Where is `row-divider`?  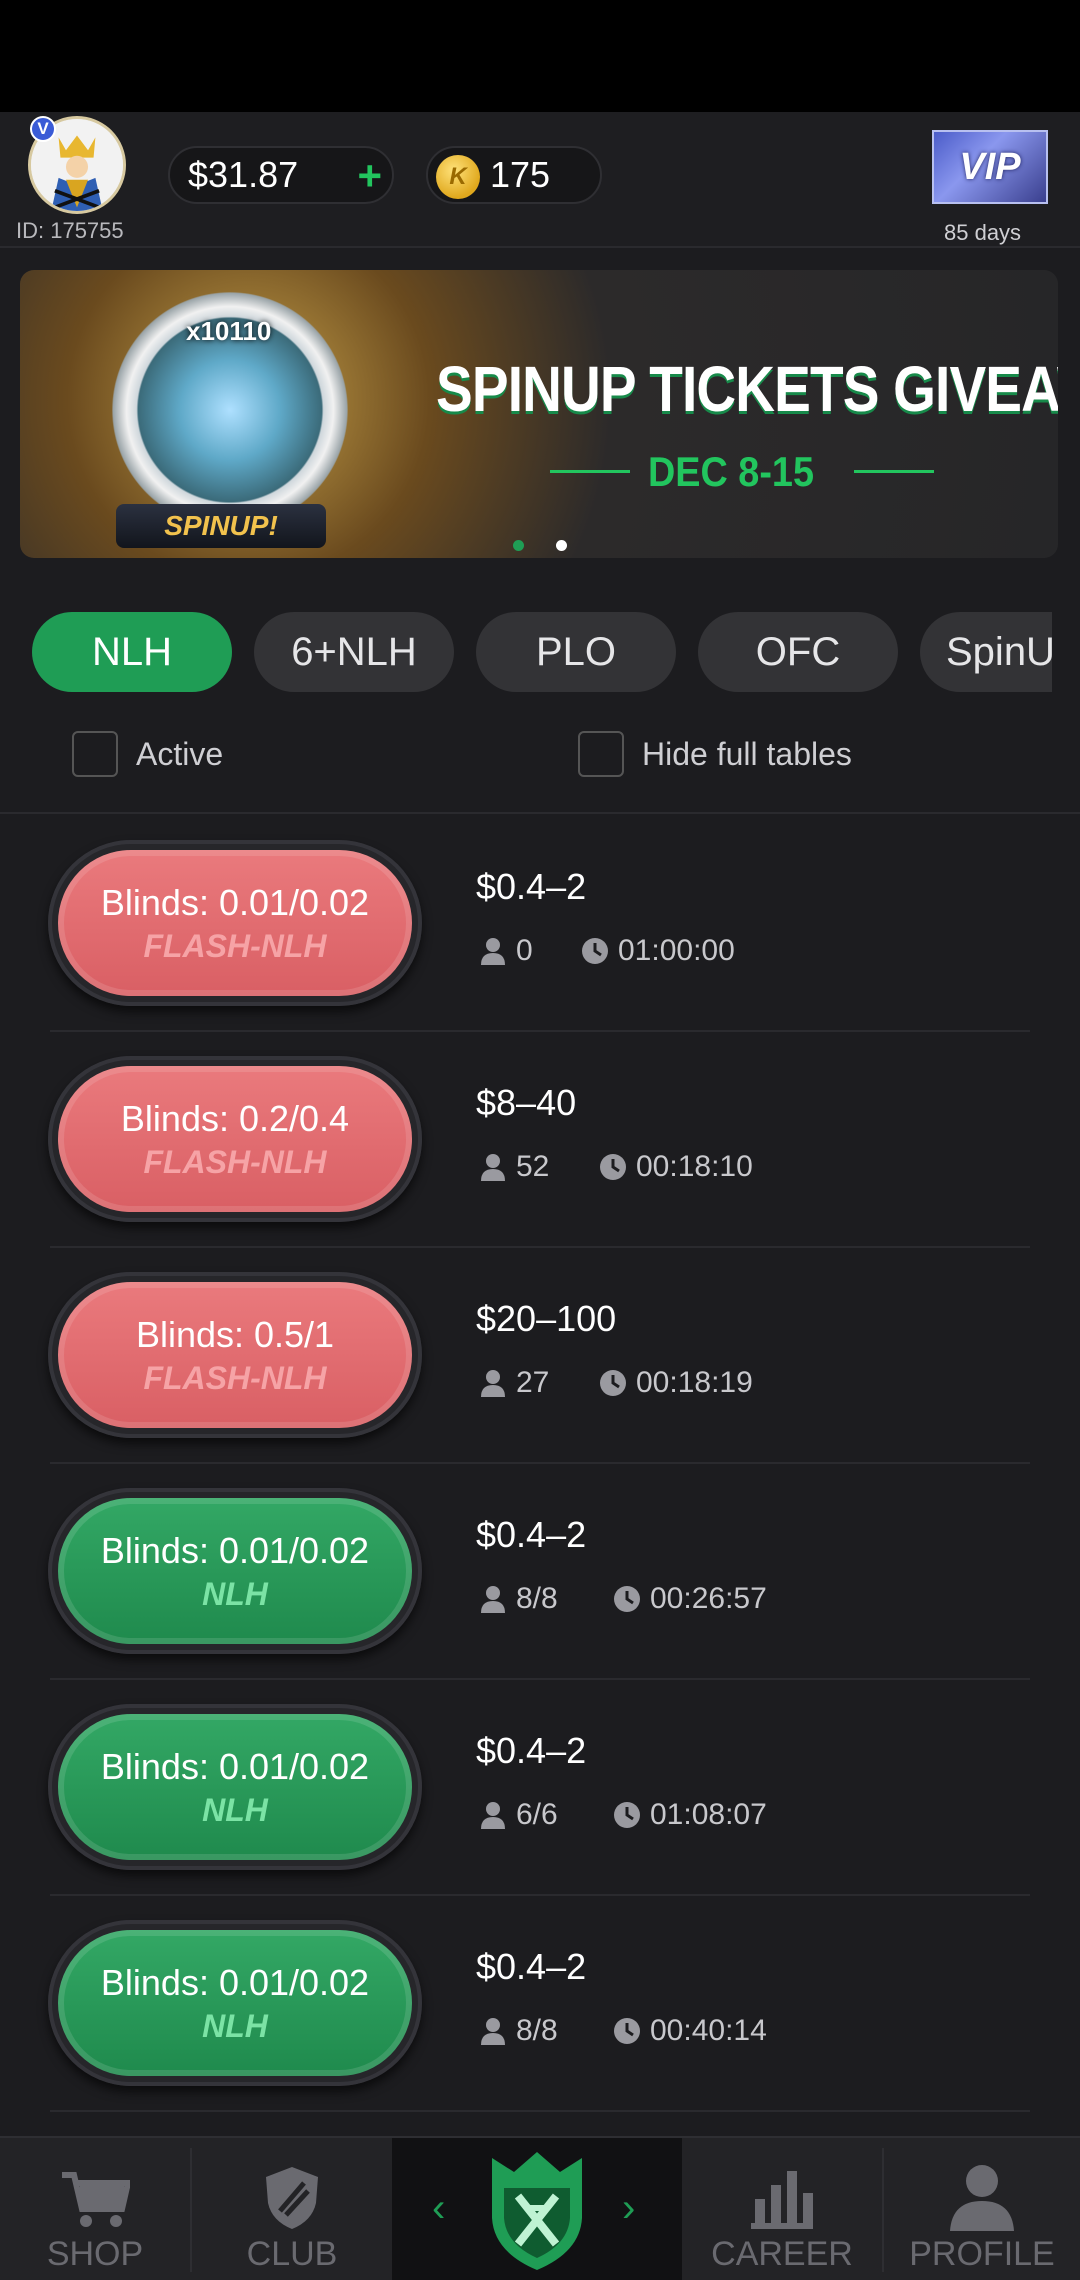
row-divider is located at coordinates (540, 2111).